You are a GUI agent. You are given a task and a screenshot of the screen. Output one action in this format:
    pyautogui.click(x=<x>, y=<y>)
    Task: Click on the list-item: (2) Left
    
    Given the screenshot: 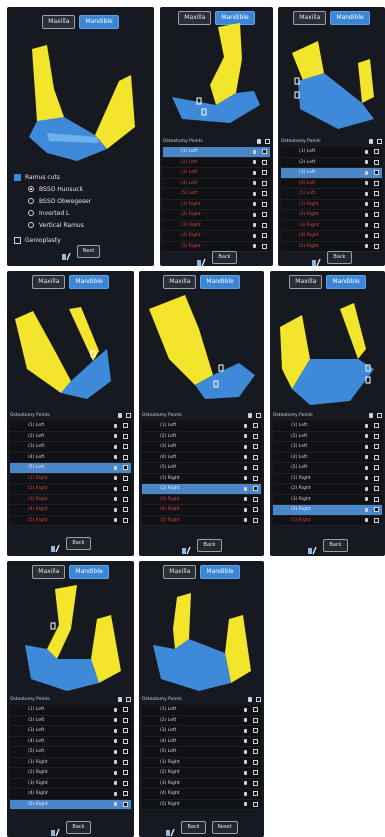 What is the action you would take?
    pyautogui.click(x=327, y=436)
    